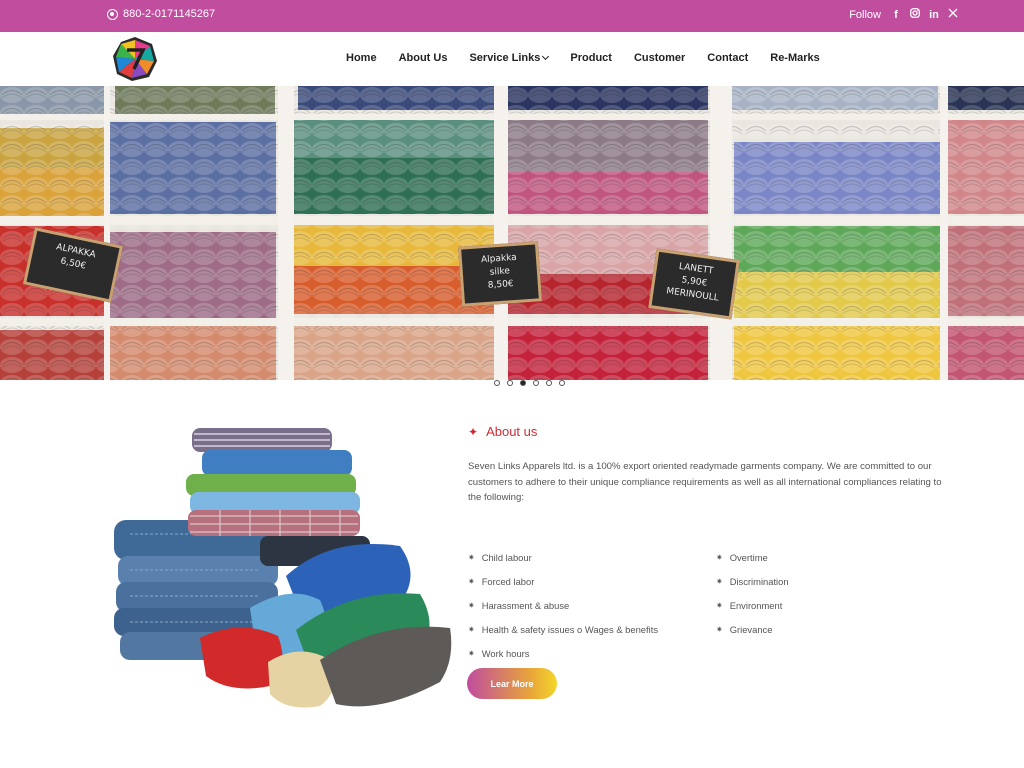  I want to click on nav-item-remarks: Re-Marks, so click(795, 58).